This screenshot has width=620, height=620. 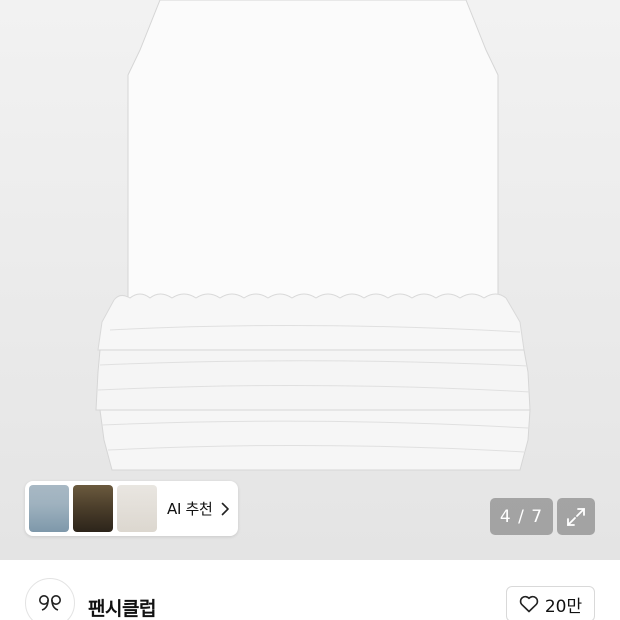 I want to click on store-logo, so click(x=50, y=599).